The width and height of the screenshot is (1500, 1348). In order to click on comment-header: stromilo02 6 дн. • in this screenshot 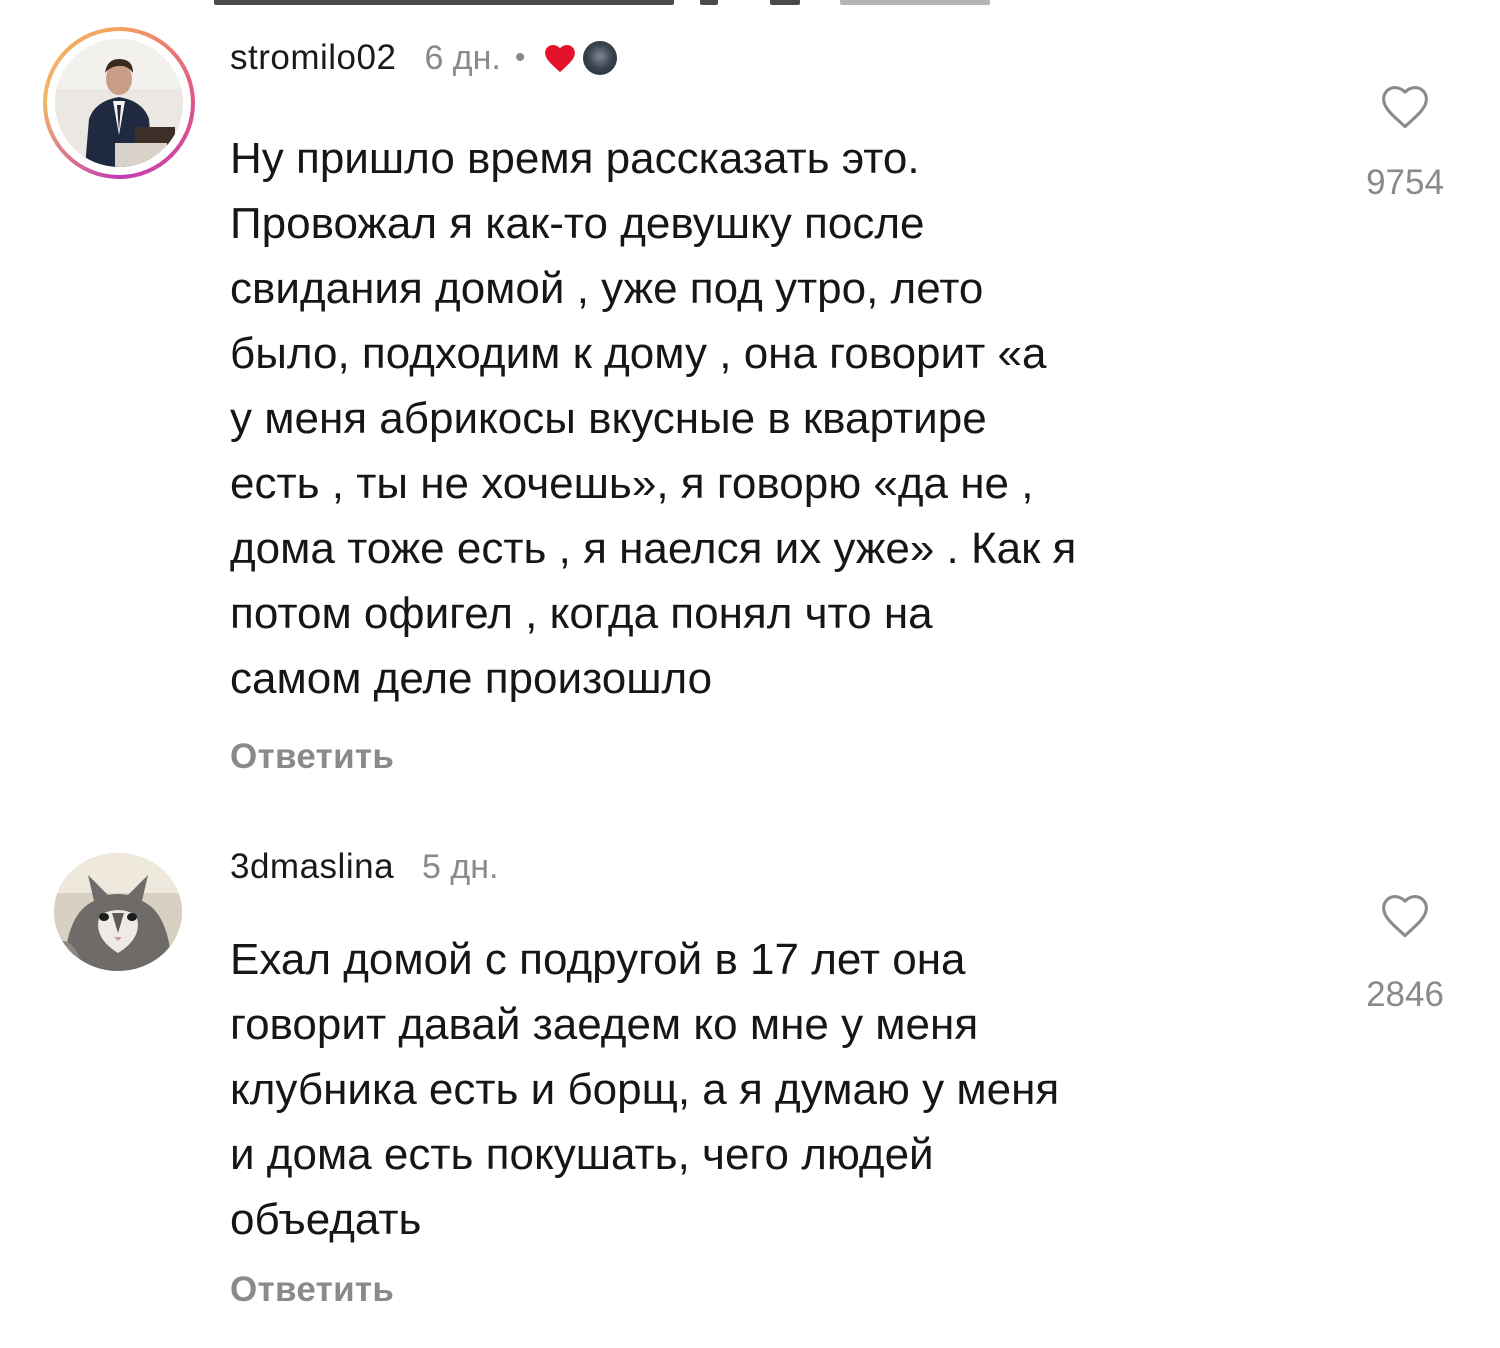, I will do `click(425, 58)`.